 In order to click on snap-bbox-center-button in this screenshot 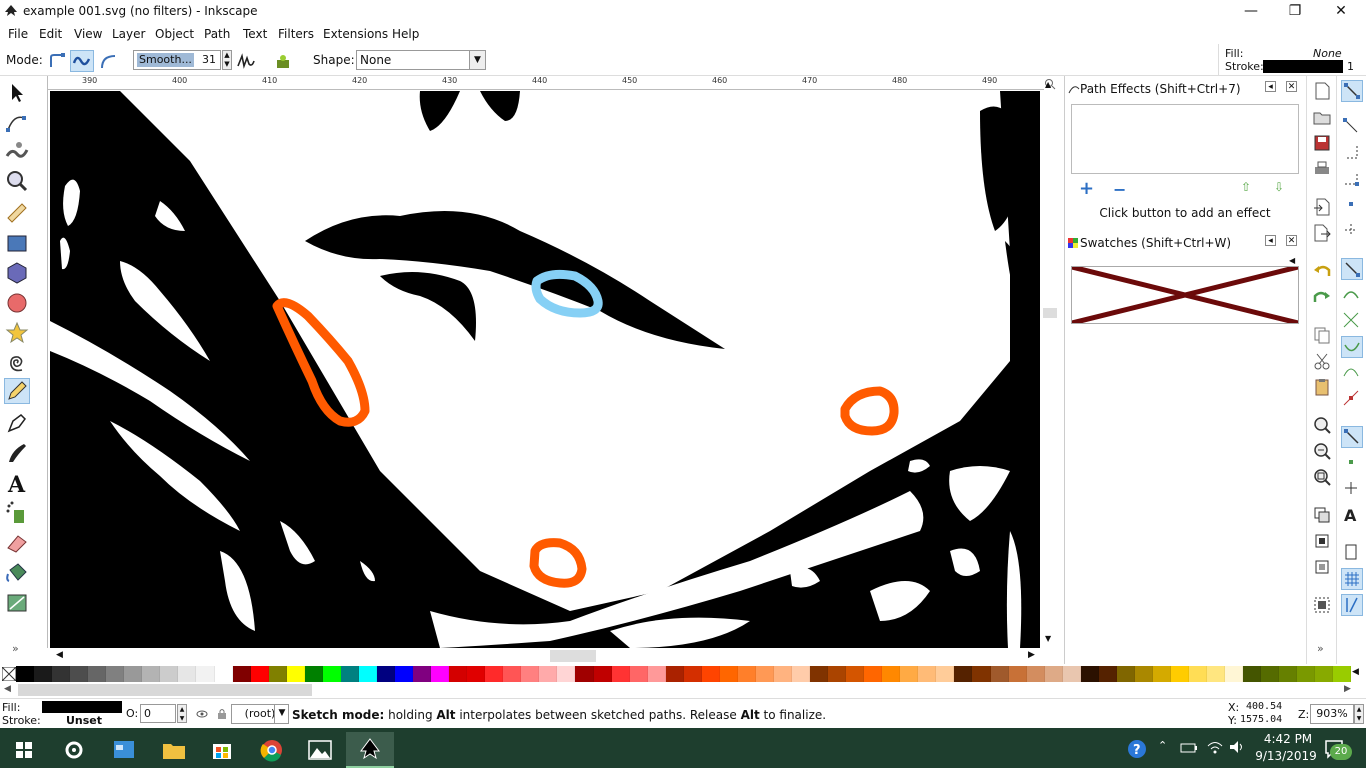, I will do `click(1352, 231)`.